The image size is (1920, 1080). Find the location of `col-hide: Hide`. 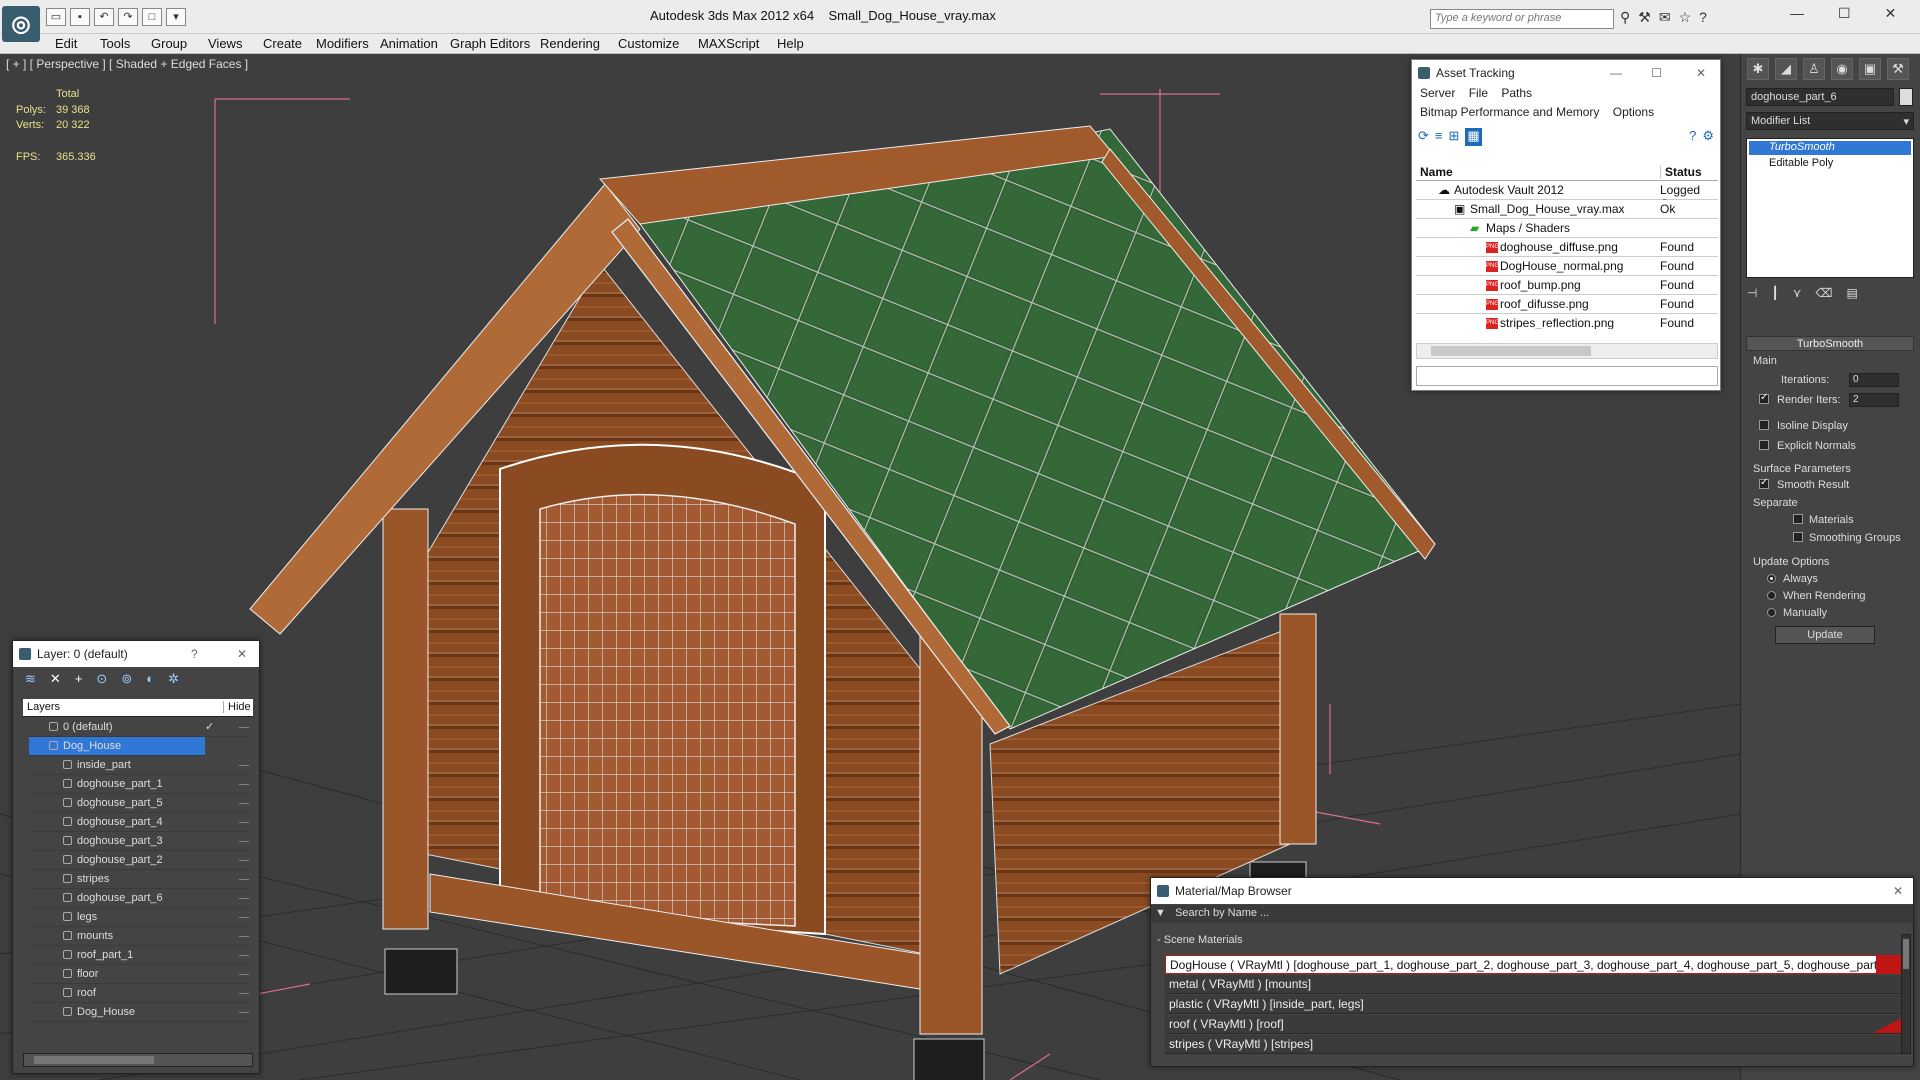

col-hide: Hide is located at coordinates (237, 707).